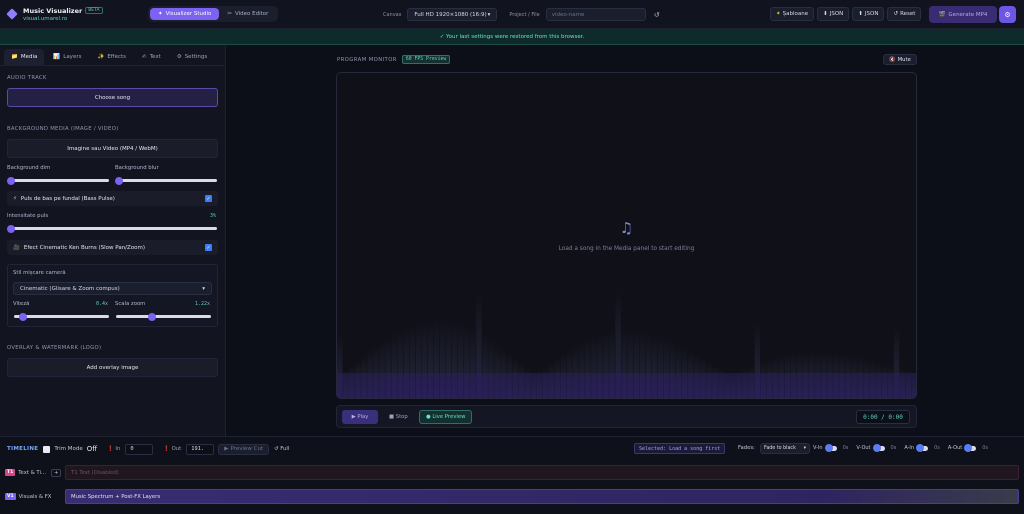 The image size is (1024, 514). Describe the element at coordinates (792, 14) in the screenshot. I see `templates-button: ✦ Șabloane` at that location.